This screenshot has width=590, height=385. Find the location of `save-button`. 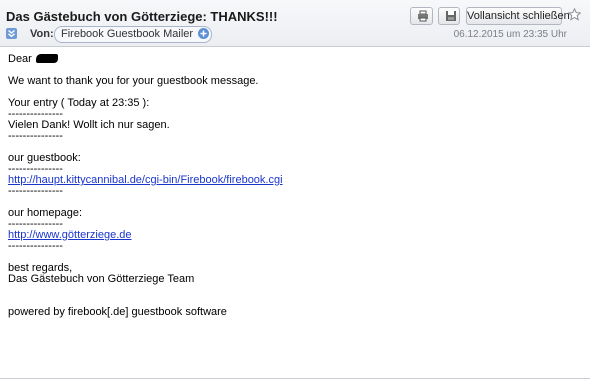

save-button is located at coordinates (449, 16).